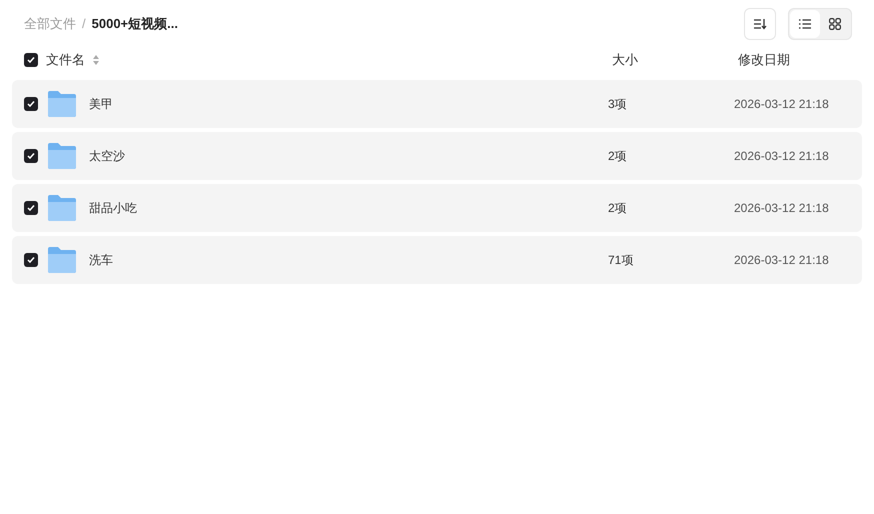 The height and width of the screenshot is (514, 874). I want to click on folder-name: 甜品小吃, so click(113, 208).